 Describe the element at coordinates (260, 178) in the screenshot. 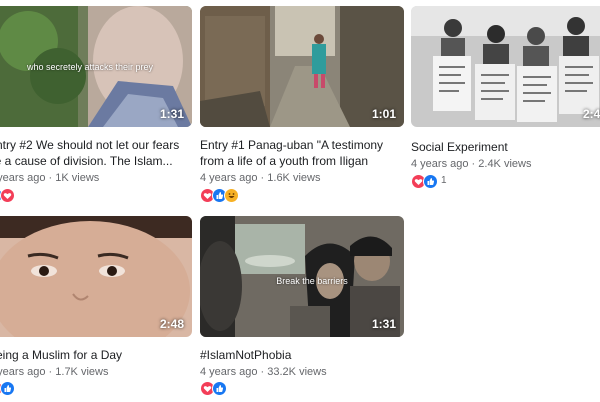

I see `video-meta-2: 4 years ago · 1.6K views` at that location.